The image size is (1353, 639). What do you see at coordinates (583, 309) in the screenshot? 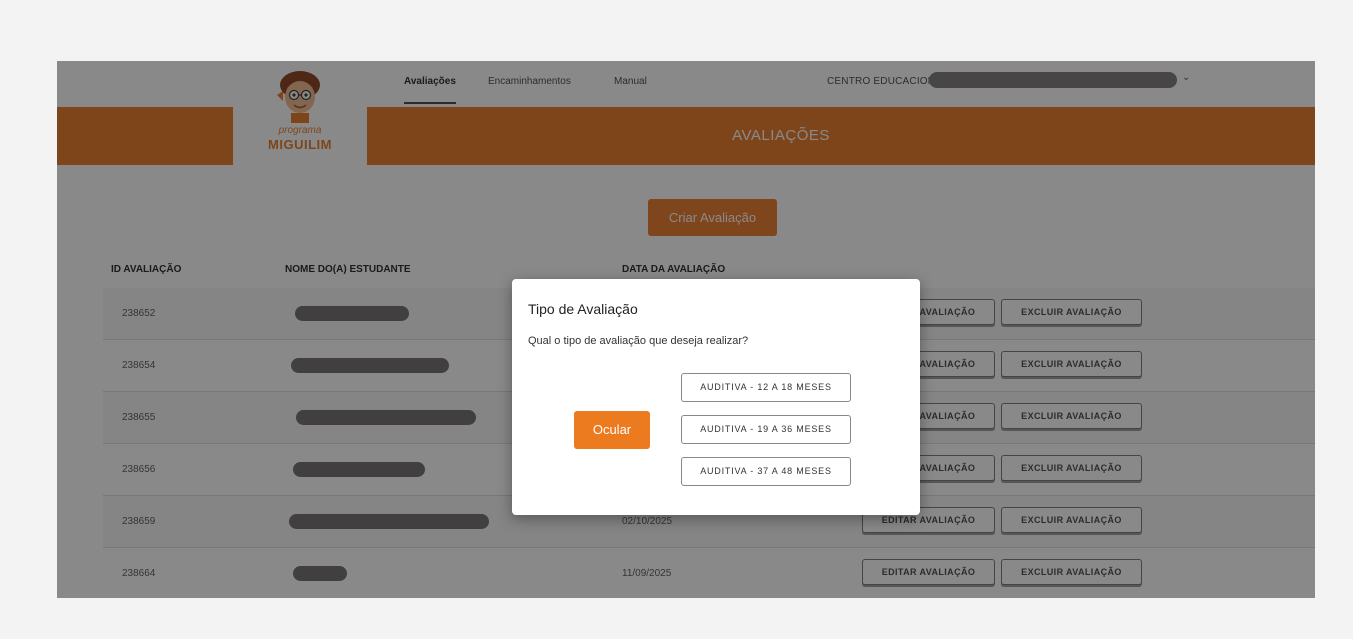
I see `dialog-title: Tipo de Avaliação` at bounding box center [583, 309].